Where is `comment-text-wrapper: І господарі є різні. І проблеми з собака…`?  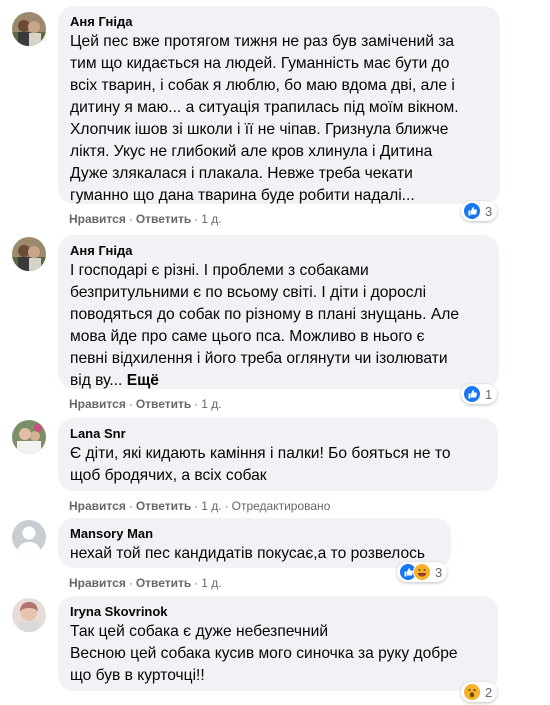 comment-text-wrapper: І господарі є різні. І проблеми з собака… is located at coordinates (278, 326).